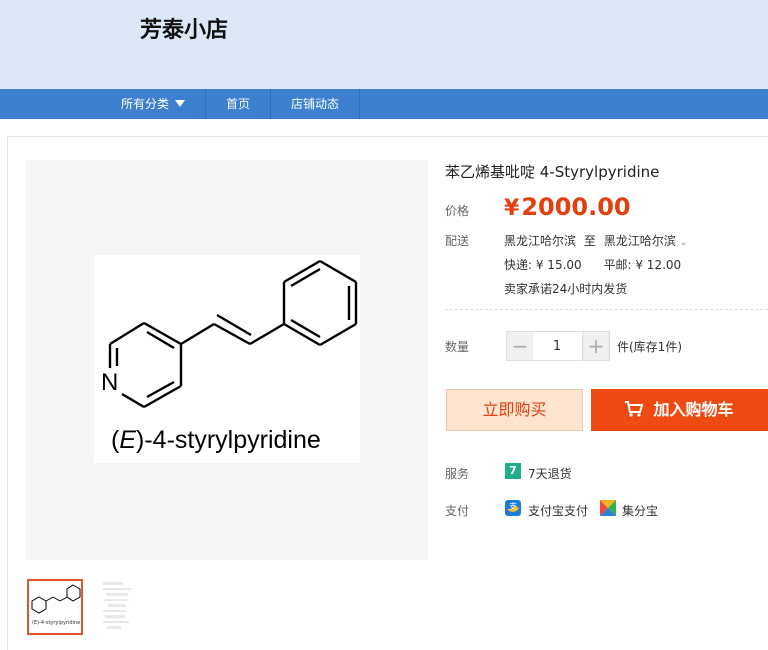 The height and width of the screenshot is (650, 768). Describe the element at coordinates (512, 208) in the screenshot. I see `currency-symbol: ¥` at that location.